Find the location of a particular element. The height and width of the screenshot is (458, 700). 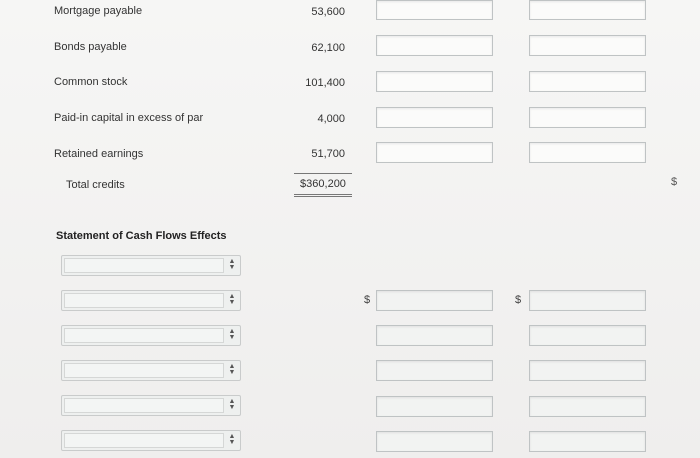

cash-flows-select-2: ▲ ▼ is located at coordinates (151, 300).